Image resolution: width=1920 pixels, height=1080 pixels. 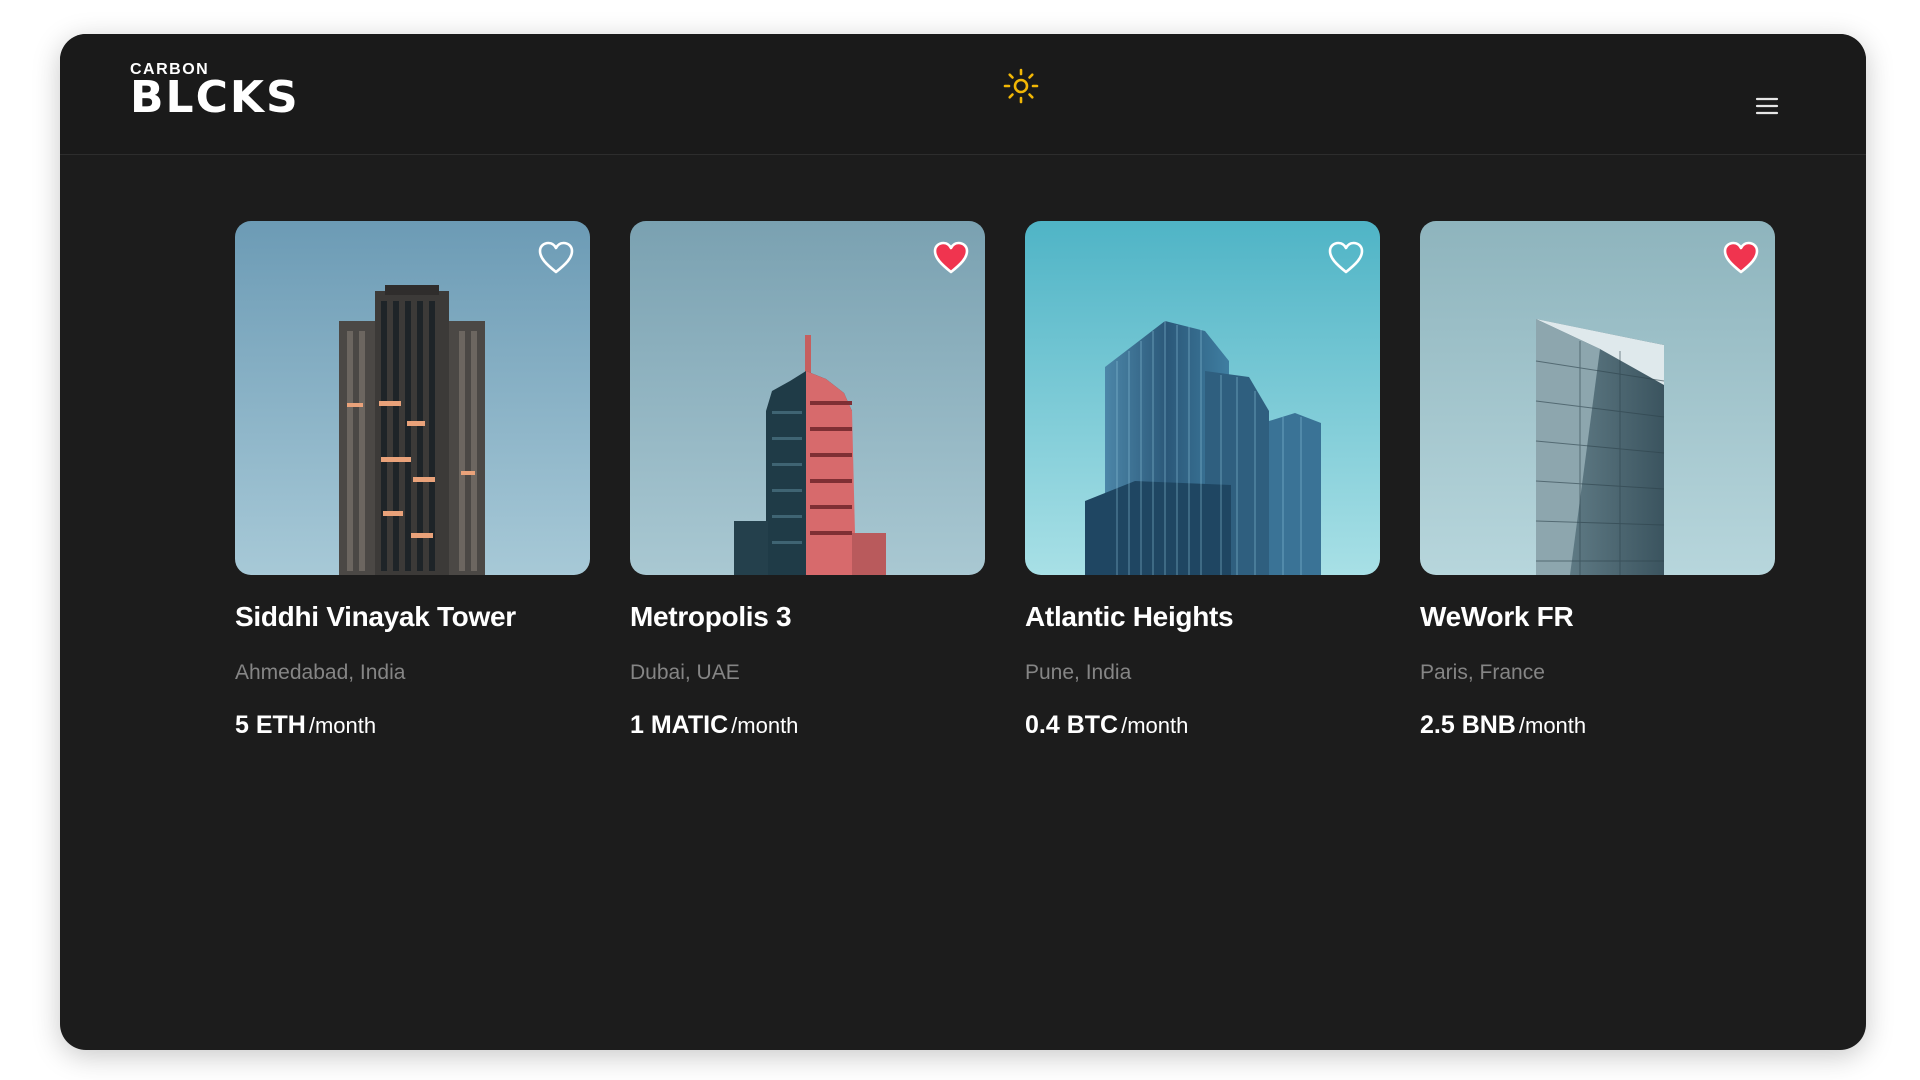 I want to click on price-amount: 5 ETH, so click(x=270, y=725).